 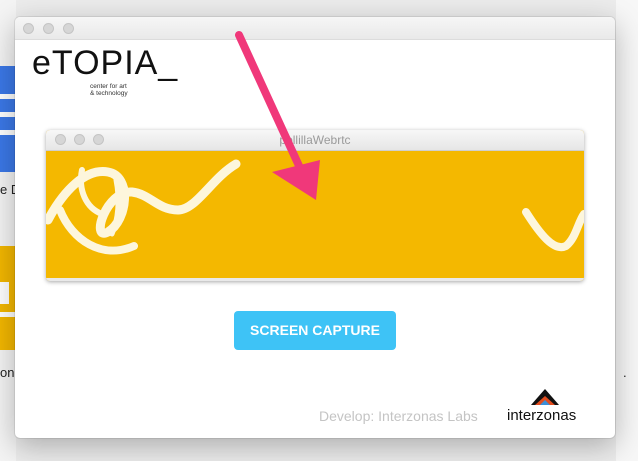 What do you see at coordinates (108, 86) in the screenshot?
I see `logo-tagline-line: center for art` at bounding box center [108, 86].